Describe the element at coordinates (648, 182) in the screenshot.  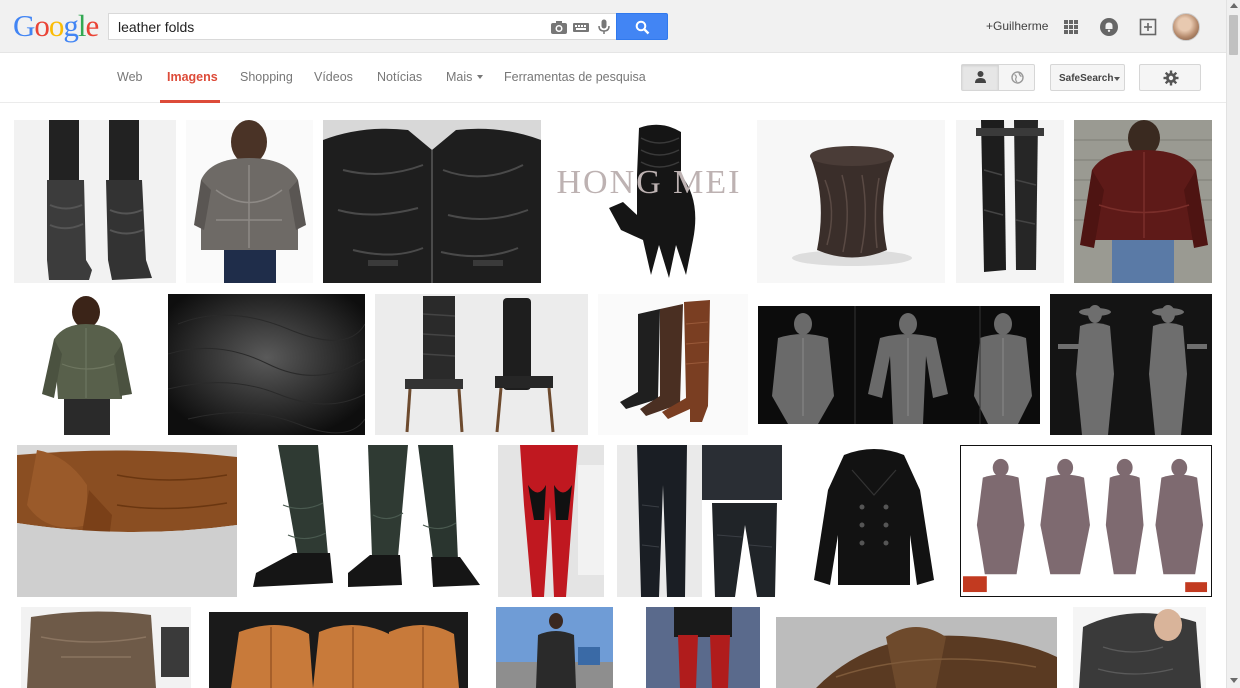
I see `watermark-text: HONG MEI` at that location.